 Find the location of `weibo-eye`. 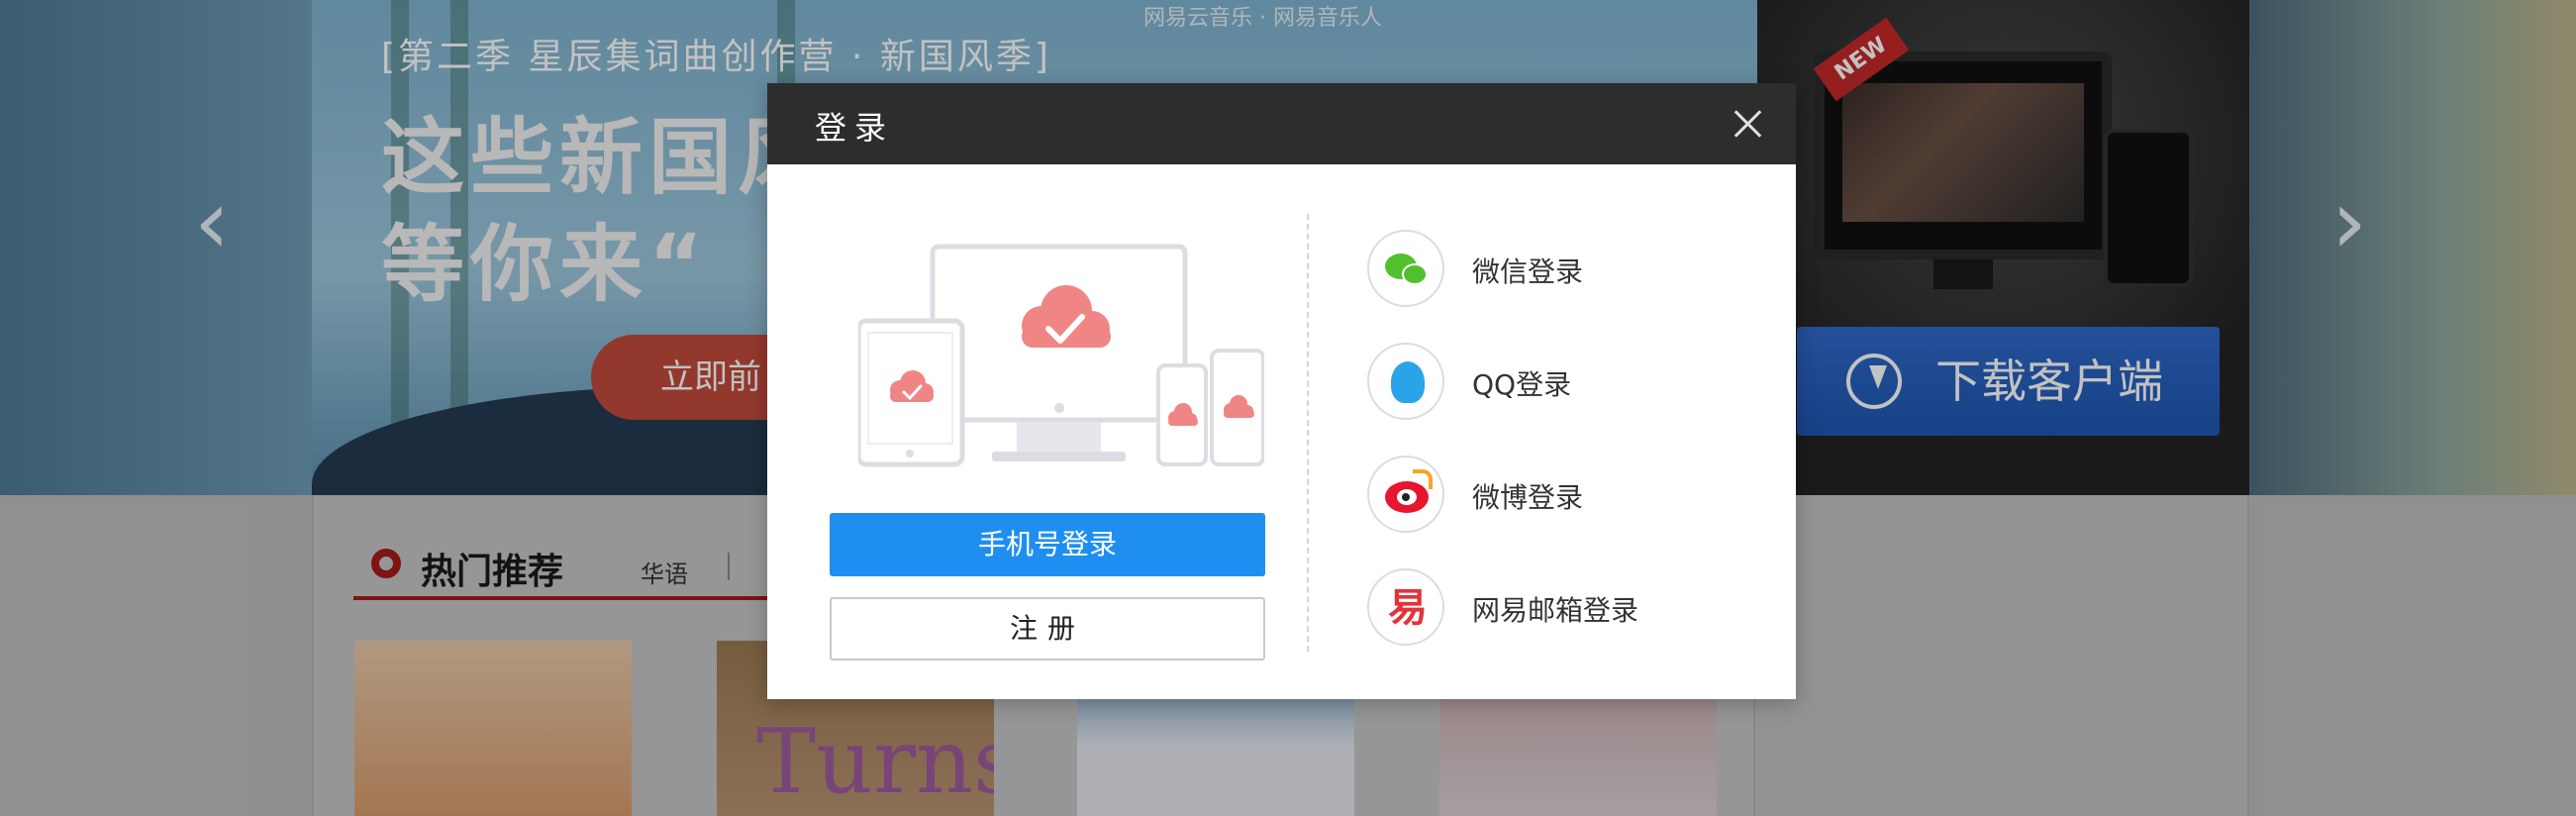

weibo-eye is located at coordinates (1406, 497).